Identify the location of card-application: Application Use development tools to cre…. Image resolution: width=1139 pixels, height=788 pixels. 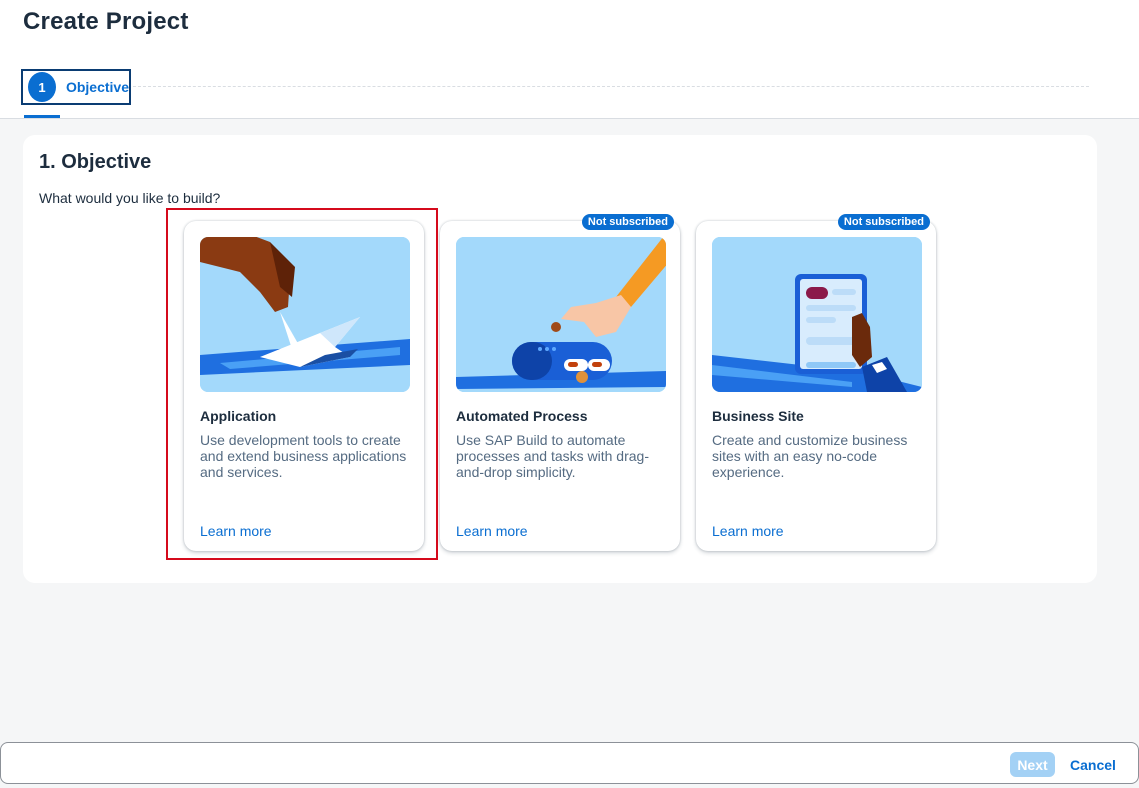
(304, 386).